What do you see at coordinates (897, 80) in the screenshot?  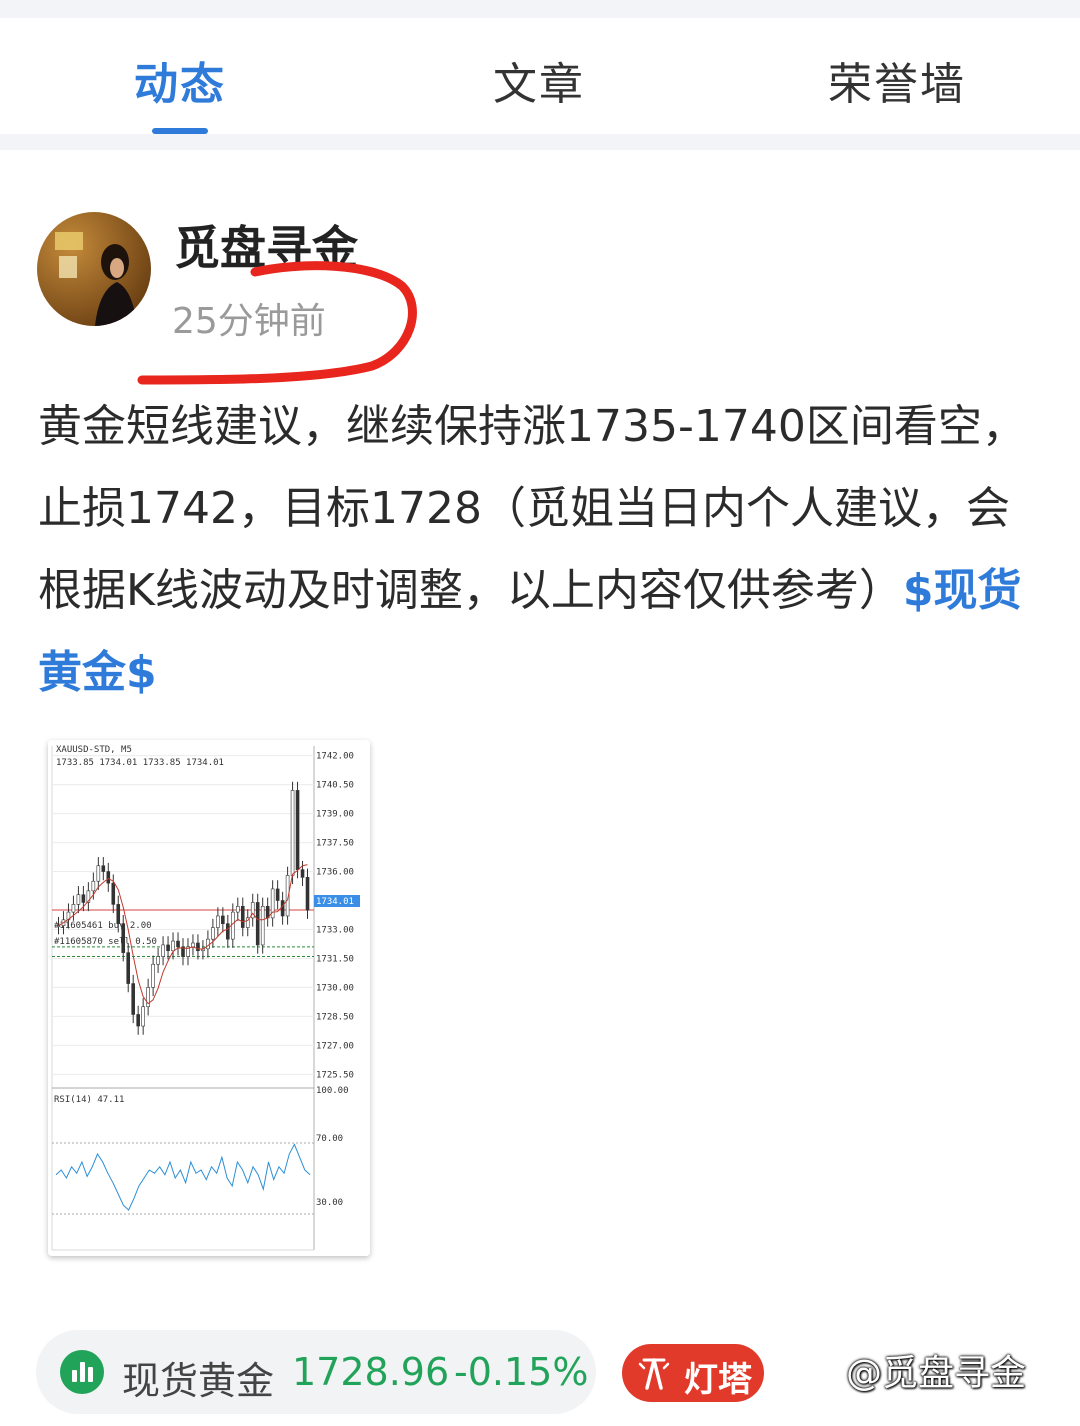 I see `tab-honor-wall: 荣誉墙` at bounding box center [897, 80].